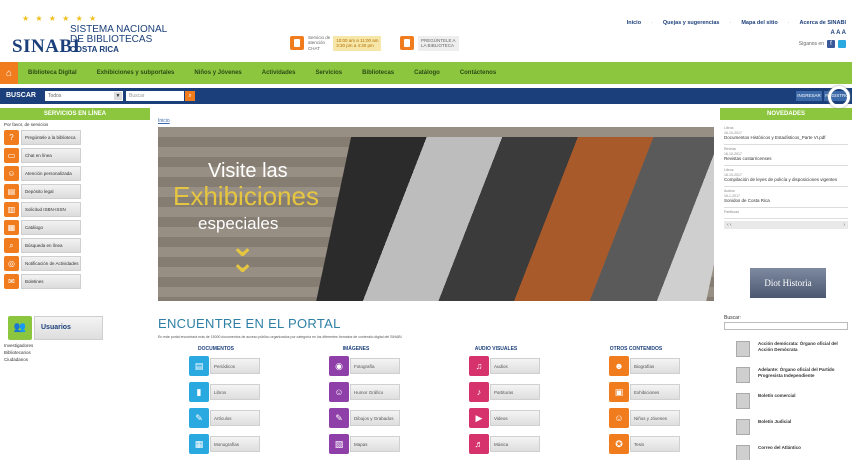  Describe the element at coordinates (786, 197) in the screenshot. I see `news-item: Audios 16-1-2017 Sonidos de Costa Rica` at that location.